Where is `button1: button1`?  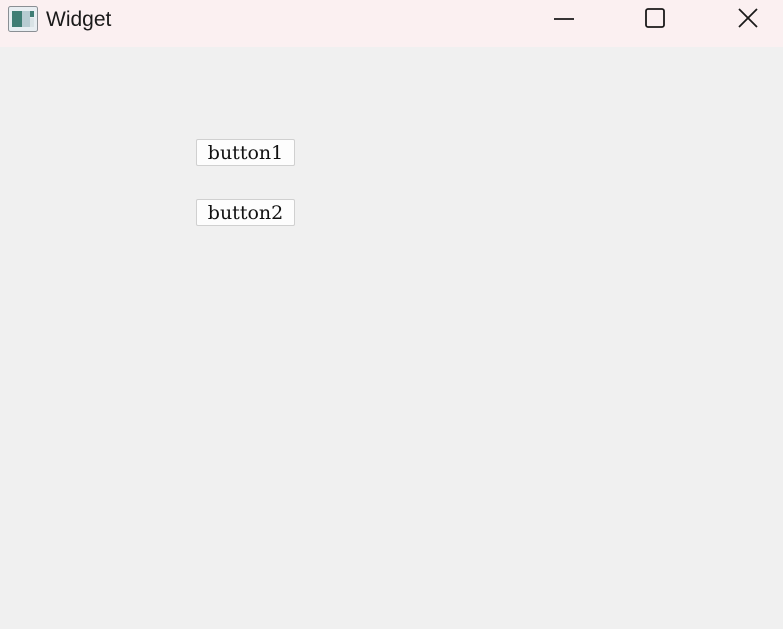 button1: button1 is located at coordinates (245, 152).